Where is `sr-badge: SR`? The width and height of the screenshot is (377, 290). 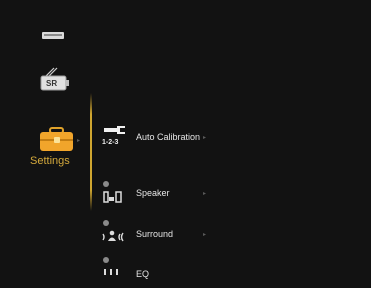 sr-badge: SR is located at coordinates (52, 83).